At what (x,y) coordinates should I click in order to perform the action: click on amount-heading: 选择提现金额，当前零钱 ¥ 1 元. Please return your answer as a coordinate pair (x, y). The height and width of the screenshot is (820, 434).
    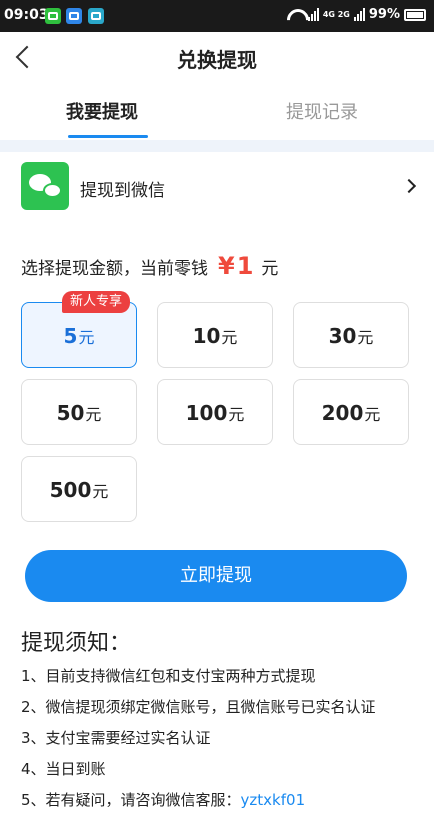
    Looking at the image, I should click on (149, 266).